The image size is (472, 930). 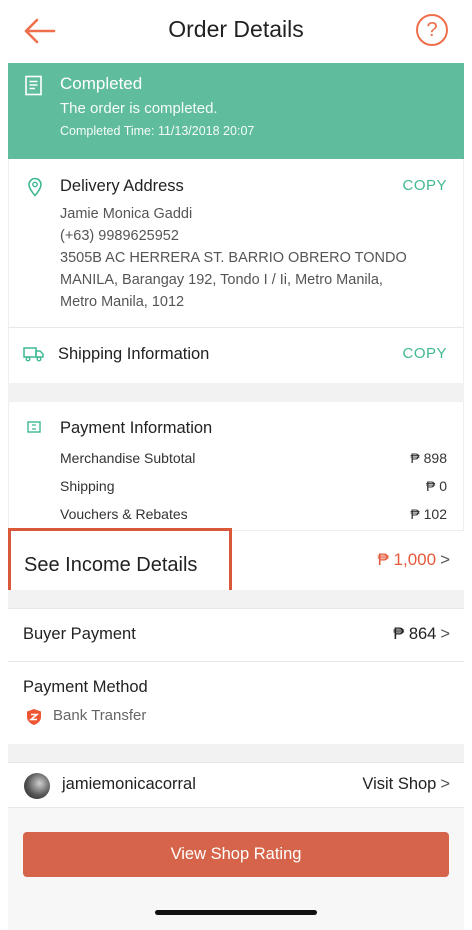 What do you see at coordinates (157, 131) in the screenshot?
I see `completed-time: Completed Time: 11/13/2018 20:07` at bounding box center [157, 131].